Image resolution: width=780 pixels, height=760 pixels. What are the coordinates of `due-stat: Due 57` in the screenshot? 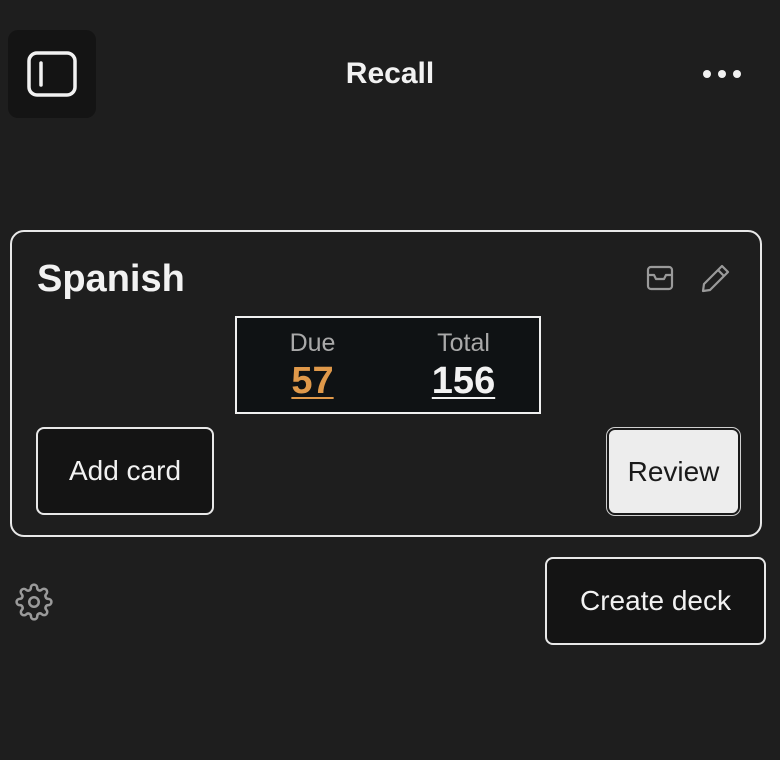 It's located at (312, 365).